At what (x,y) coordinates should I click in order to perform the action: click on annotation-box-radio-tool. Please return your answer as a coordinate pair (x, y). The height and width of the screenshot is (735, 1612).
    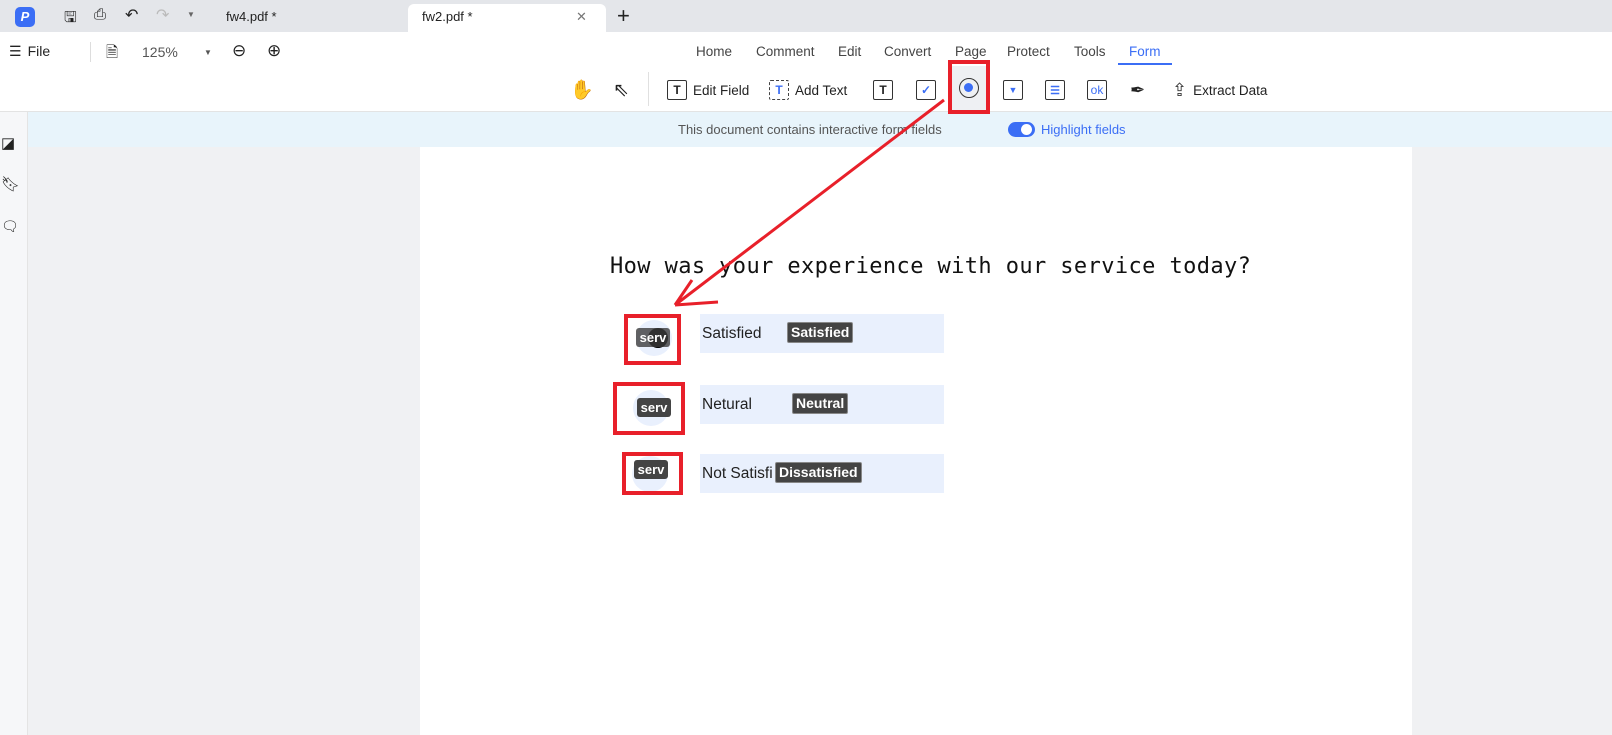
    Looking at the image, I should click on (969, 87).